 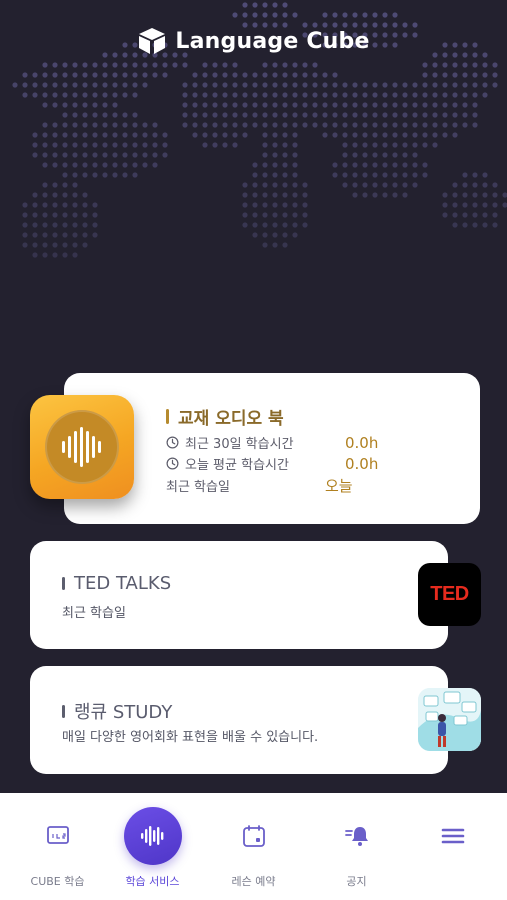 What do you see at coordinates (63, 711) in the screenshot?
I see `title-marker` at bounding box center [63, 711].